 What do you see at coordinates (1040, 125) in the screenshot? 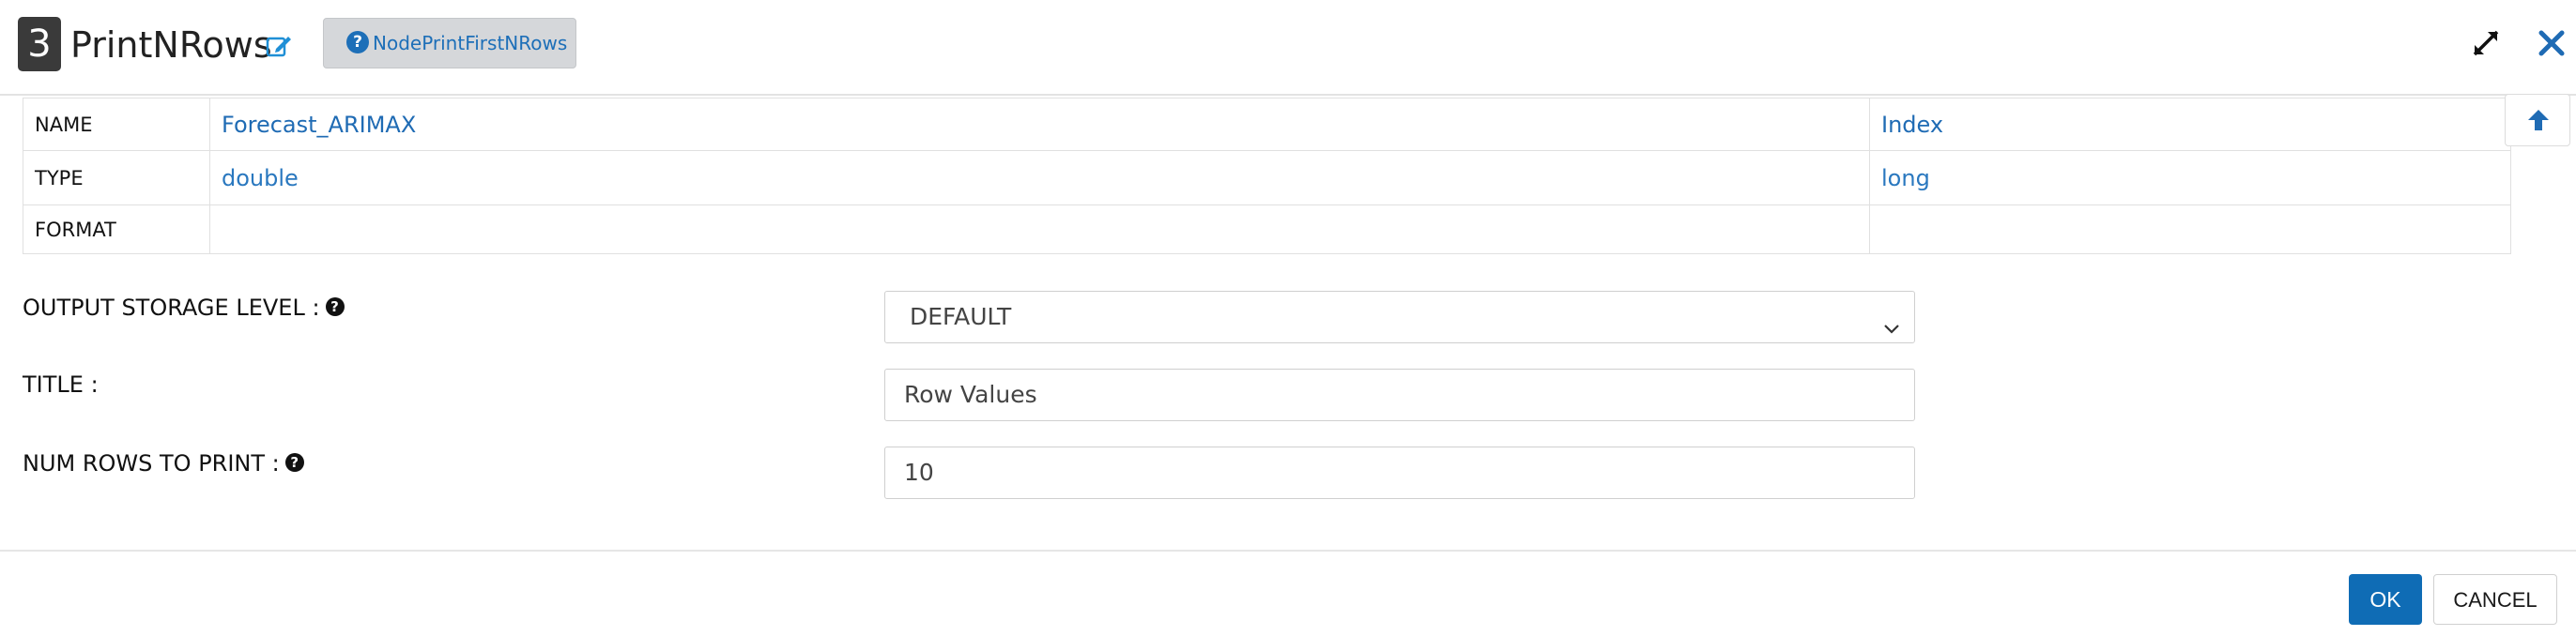
I see `column-name-cell: Forecast_ARIMAX` at bounding box center [1040, 125].